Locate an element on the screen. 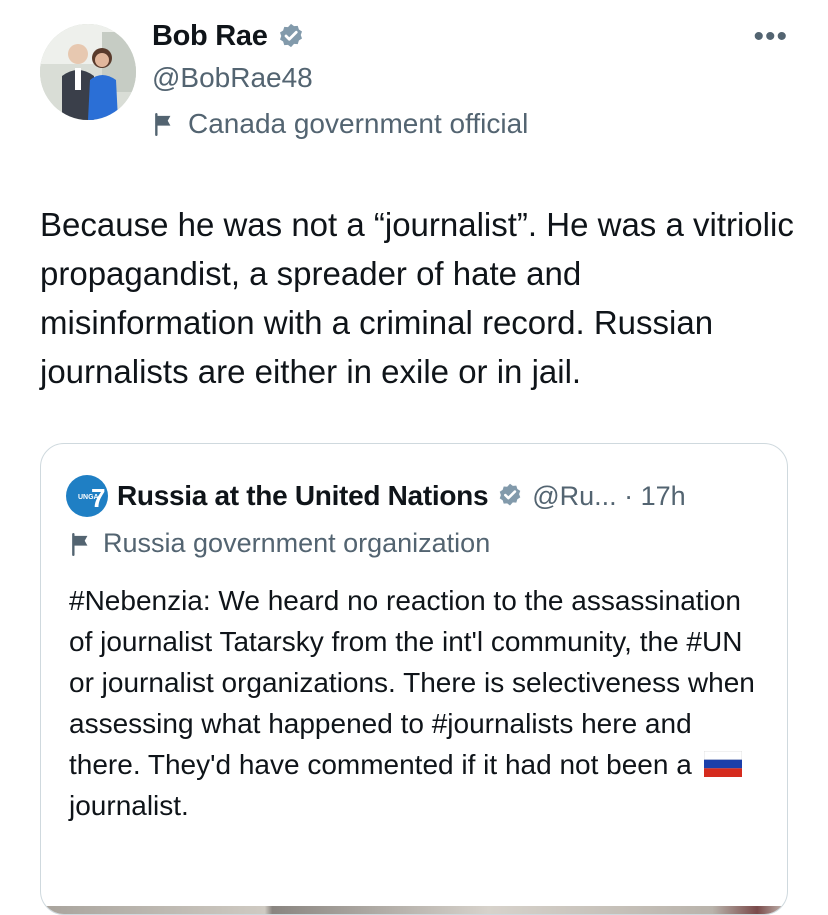 The height and width of the screenshot is (915, 828). author-affiliation: Canada government official is located at coordinates (340, 124).